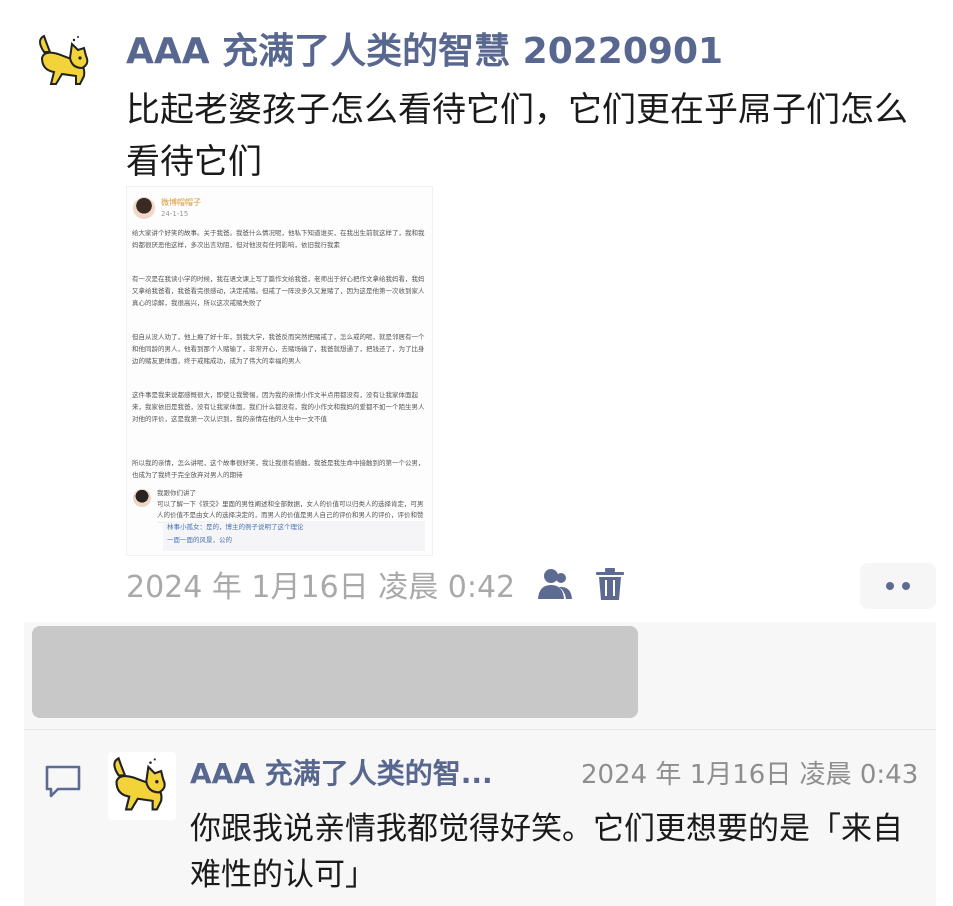 Image resolution: width=953 pixels, height=906 pixels. I want to click on image-reply-name: 我跟你们讲了, so click(176, 493).